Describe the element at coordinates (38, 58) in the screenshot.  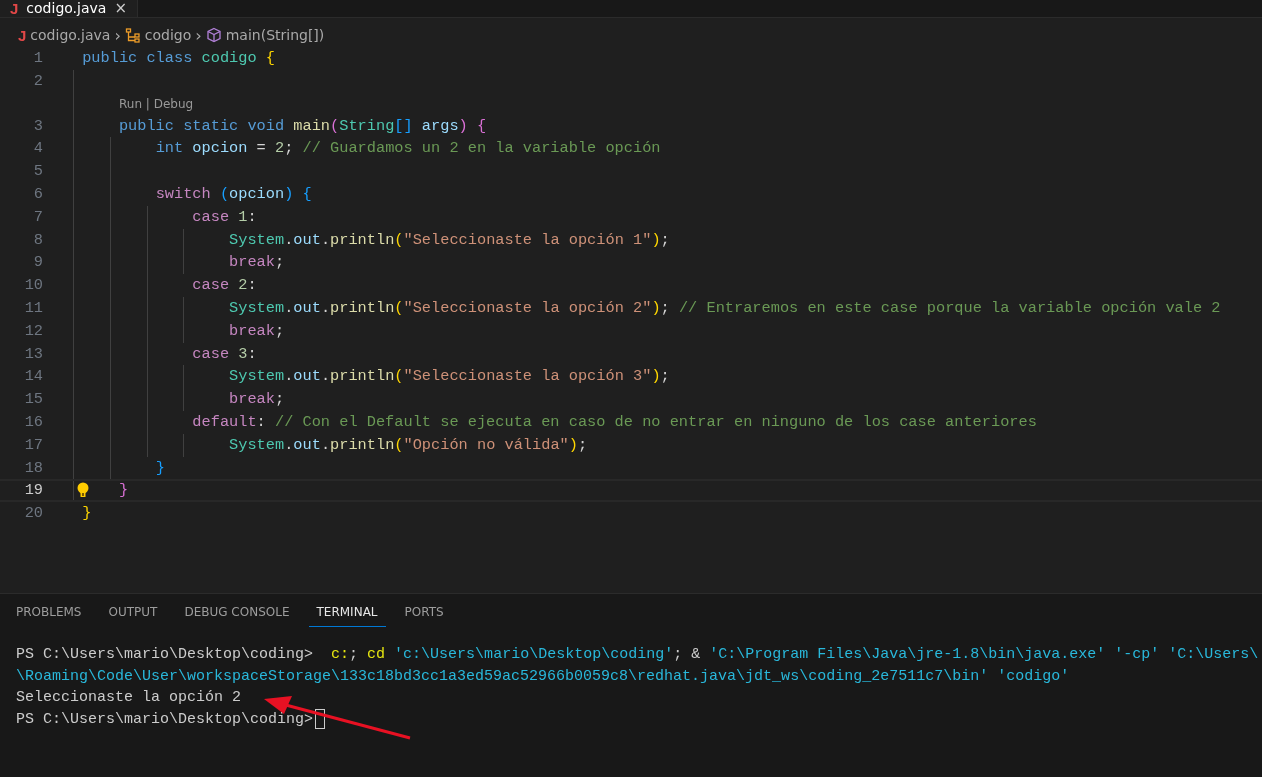
I see `line-number: 1` at that location.